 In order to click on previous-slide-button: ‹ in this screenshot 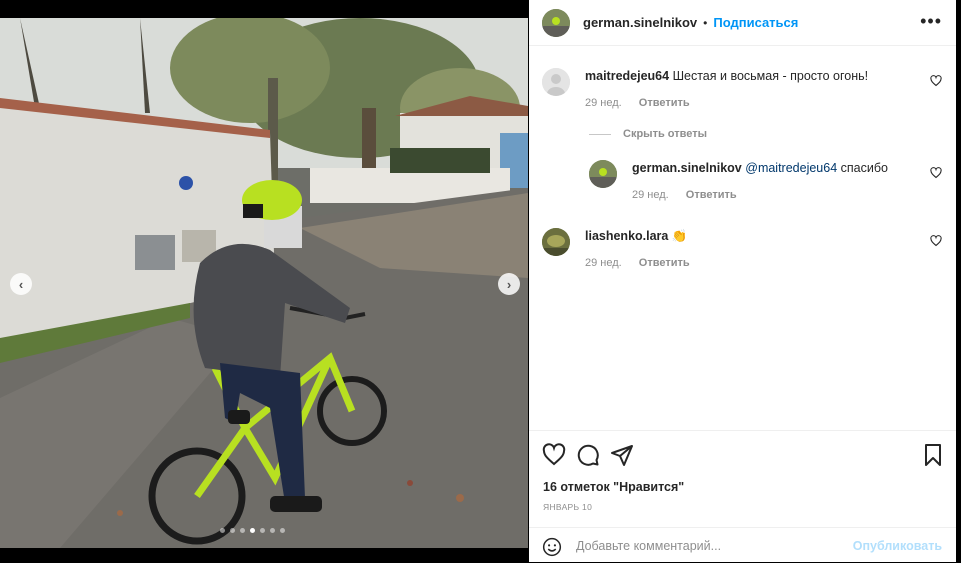, I will do `click(21, 284)`.